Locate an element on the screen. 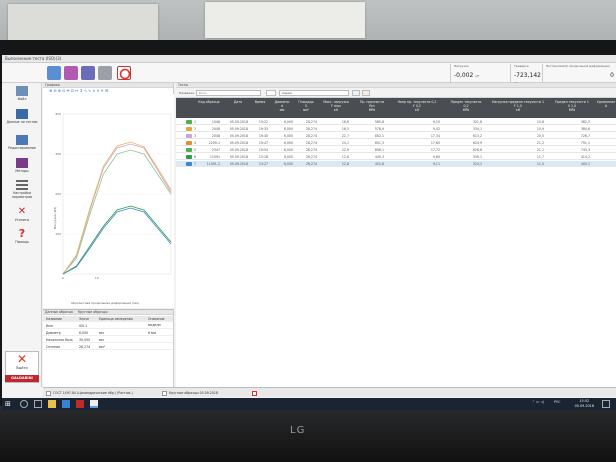  grip-icon is located at coordinates (88, 73).